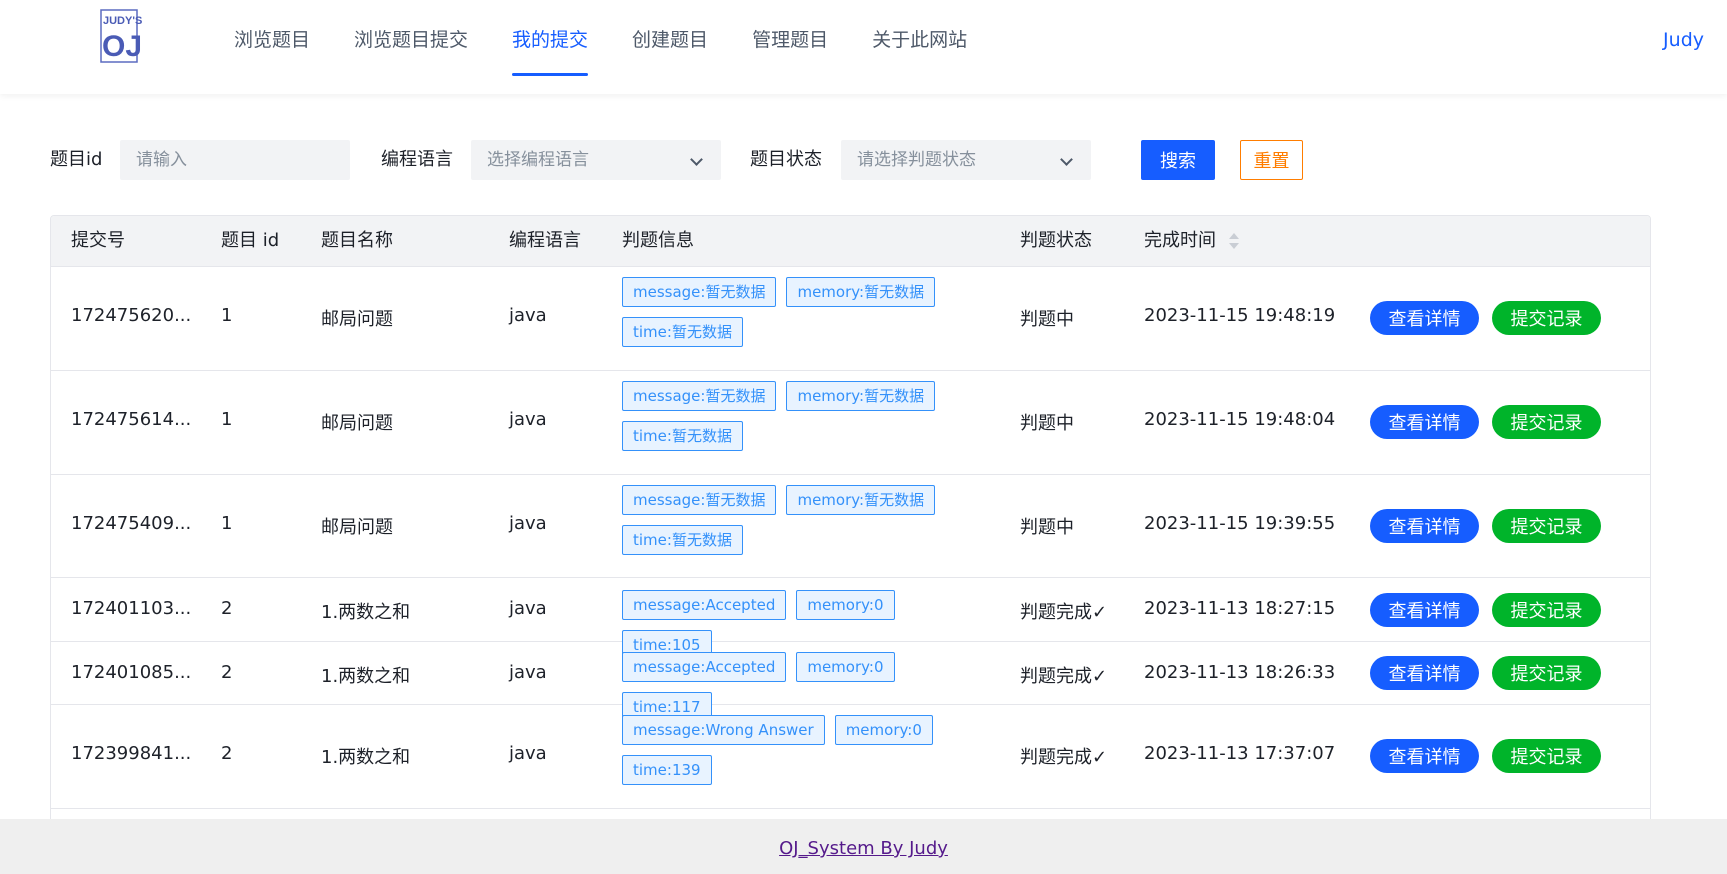 The height and width of the screenshot is (874, 1727). I want to click on nav-manage-questions: 管理题目, so click(790, 47).